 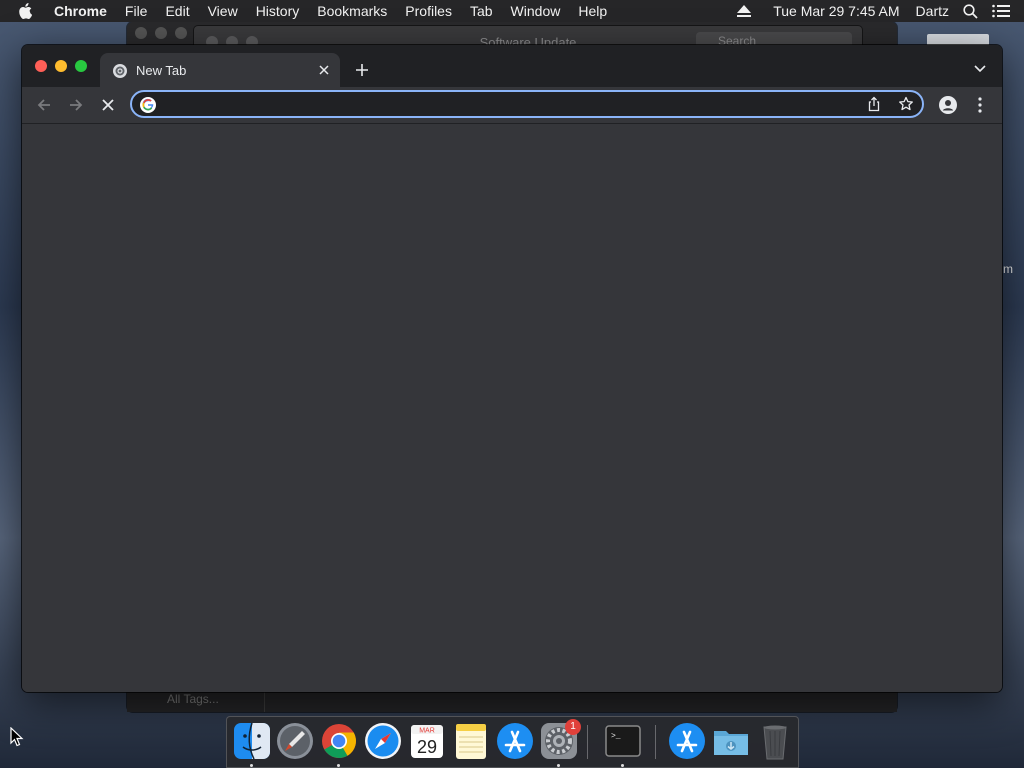 I want to click on downloads-folder-icon, so click(x=731, y=741).